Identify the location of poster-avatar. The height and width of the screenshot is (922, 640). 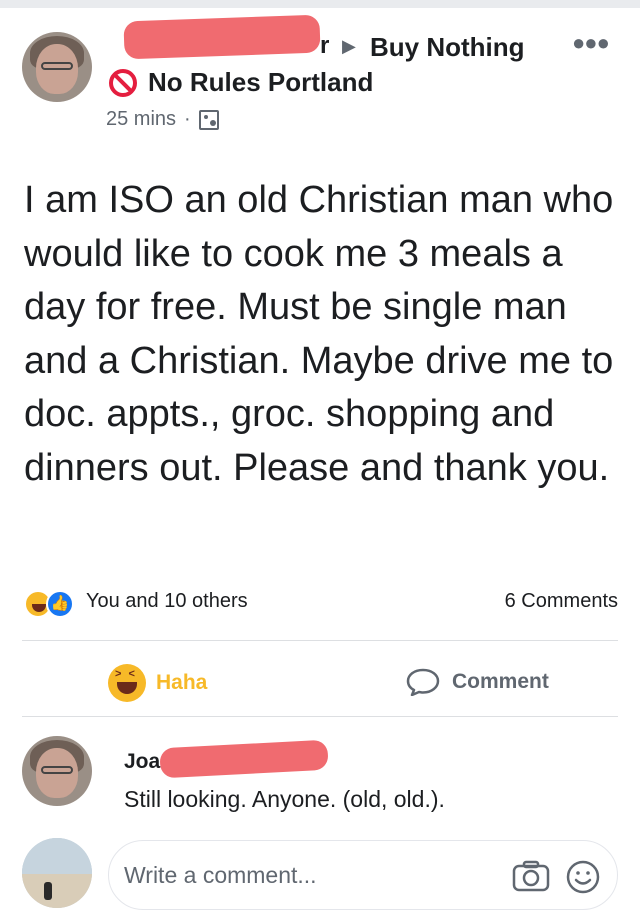
(57, 67).